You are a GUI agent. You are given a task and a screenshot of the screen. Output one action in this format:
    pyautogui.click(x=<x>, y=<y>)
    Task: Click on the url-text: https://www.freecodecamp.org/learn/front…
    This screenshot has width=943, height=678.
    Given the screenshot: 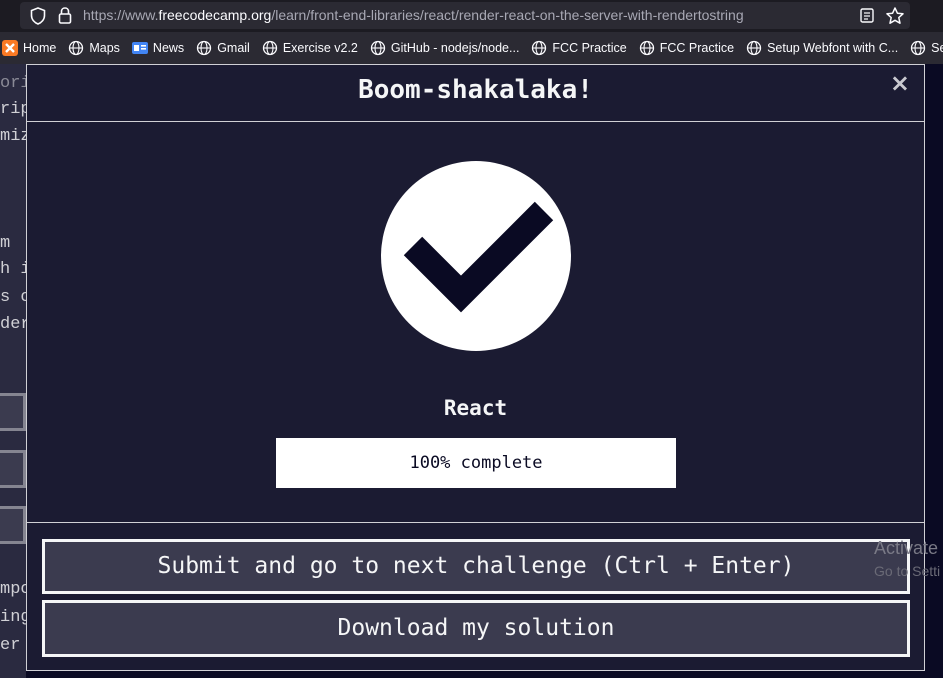 What is the action you would take?
    pyautogui.click(x=413, y=15)
    